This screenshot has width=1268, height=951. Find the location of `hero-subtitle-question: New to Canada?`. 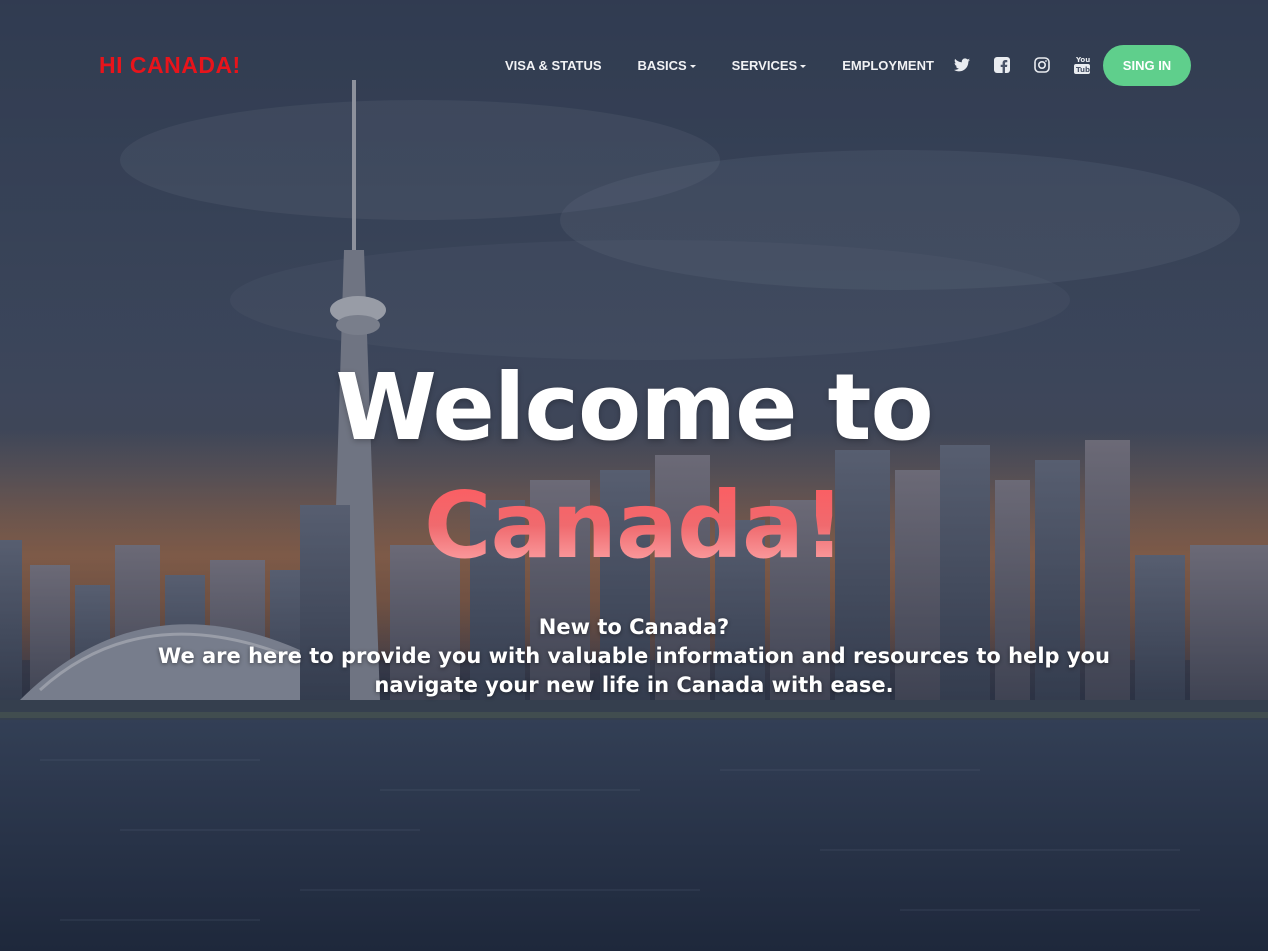

hero-subtitle-question: New to Canada? is located at coordinates (634, 627).